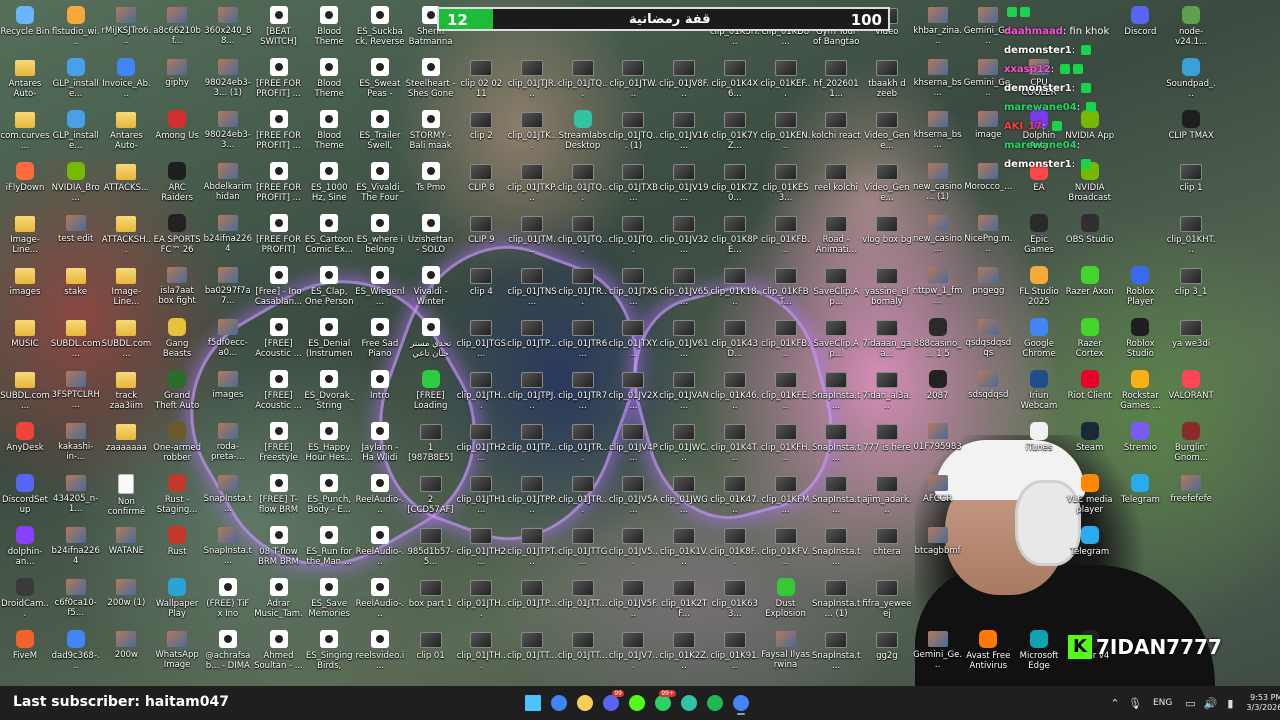 The image size is (1280, 720). Describe the element at coordinates (1090, 436) in the screenshot. I see `desktop-icon: Steam` at that location.